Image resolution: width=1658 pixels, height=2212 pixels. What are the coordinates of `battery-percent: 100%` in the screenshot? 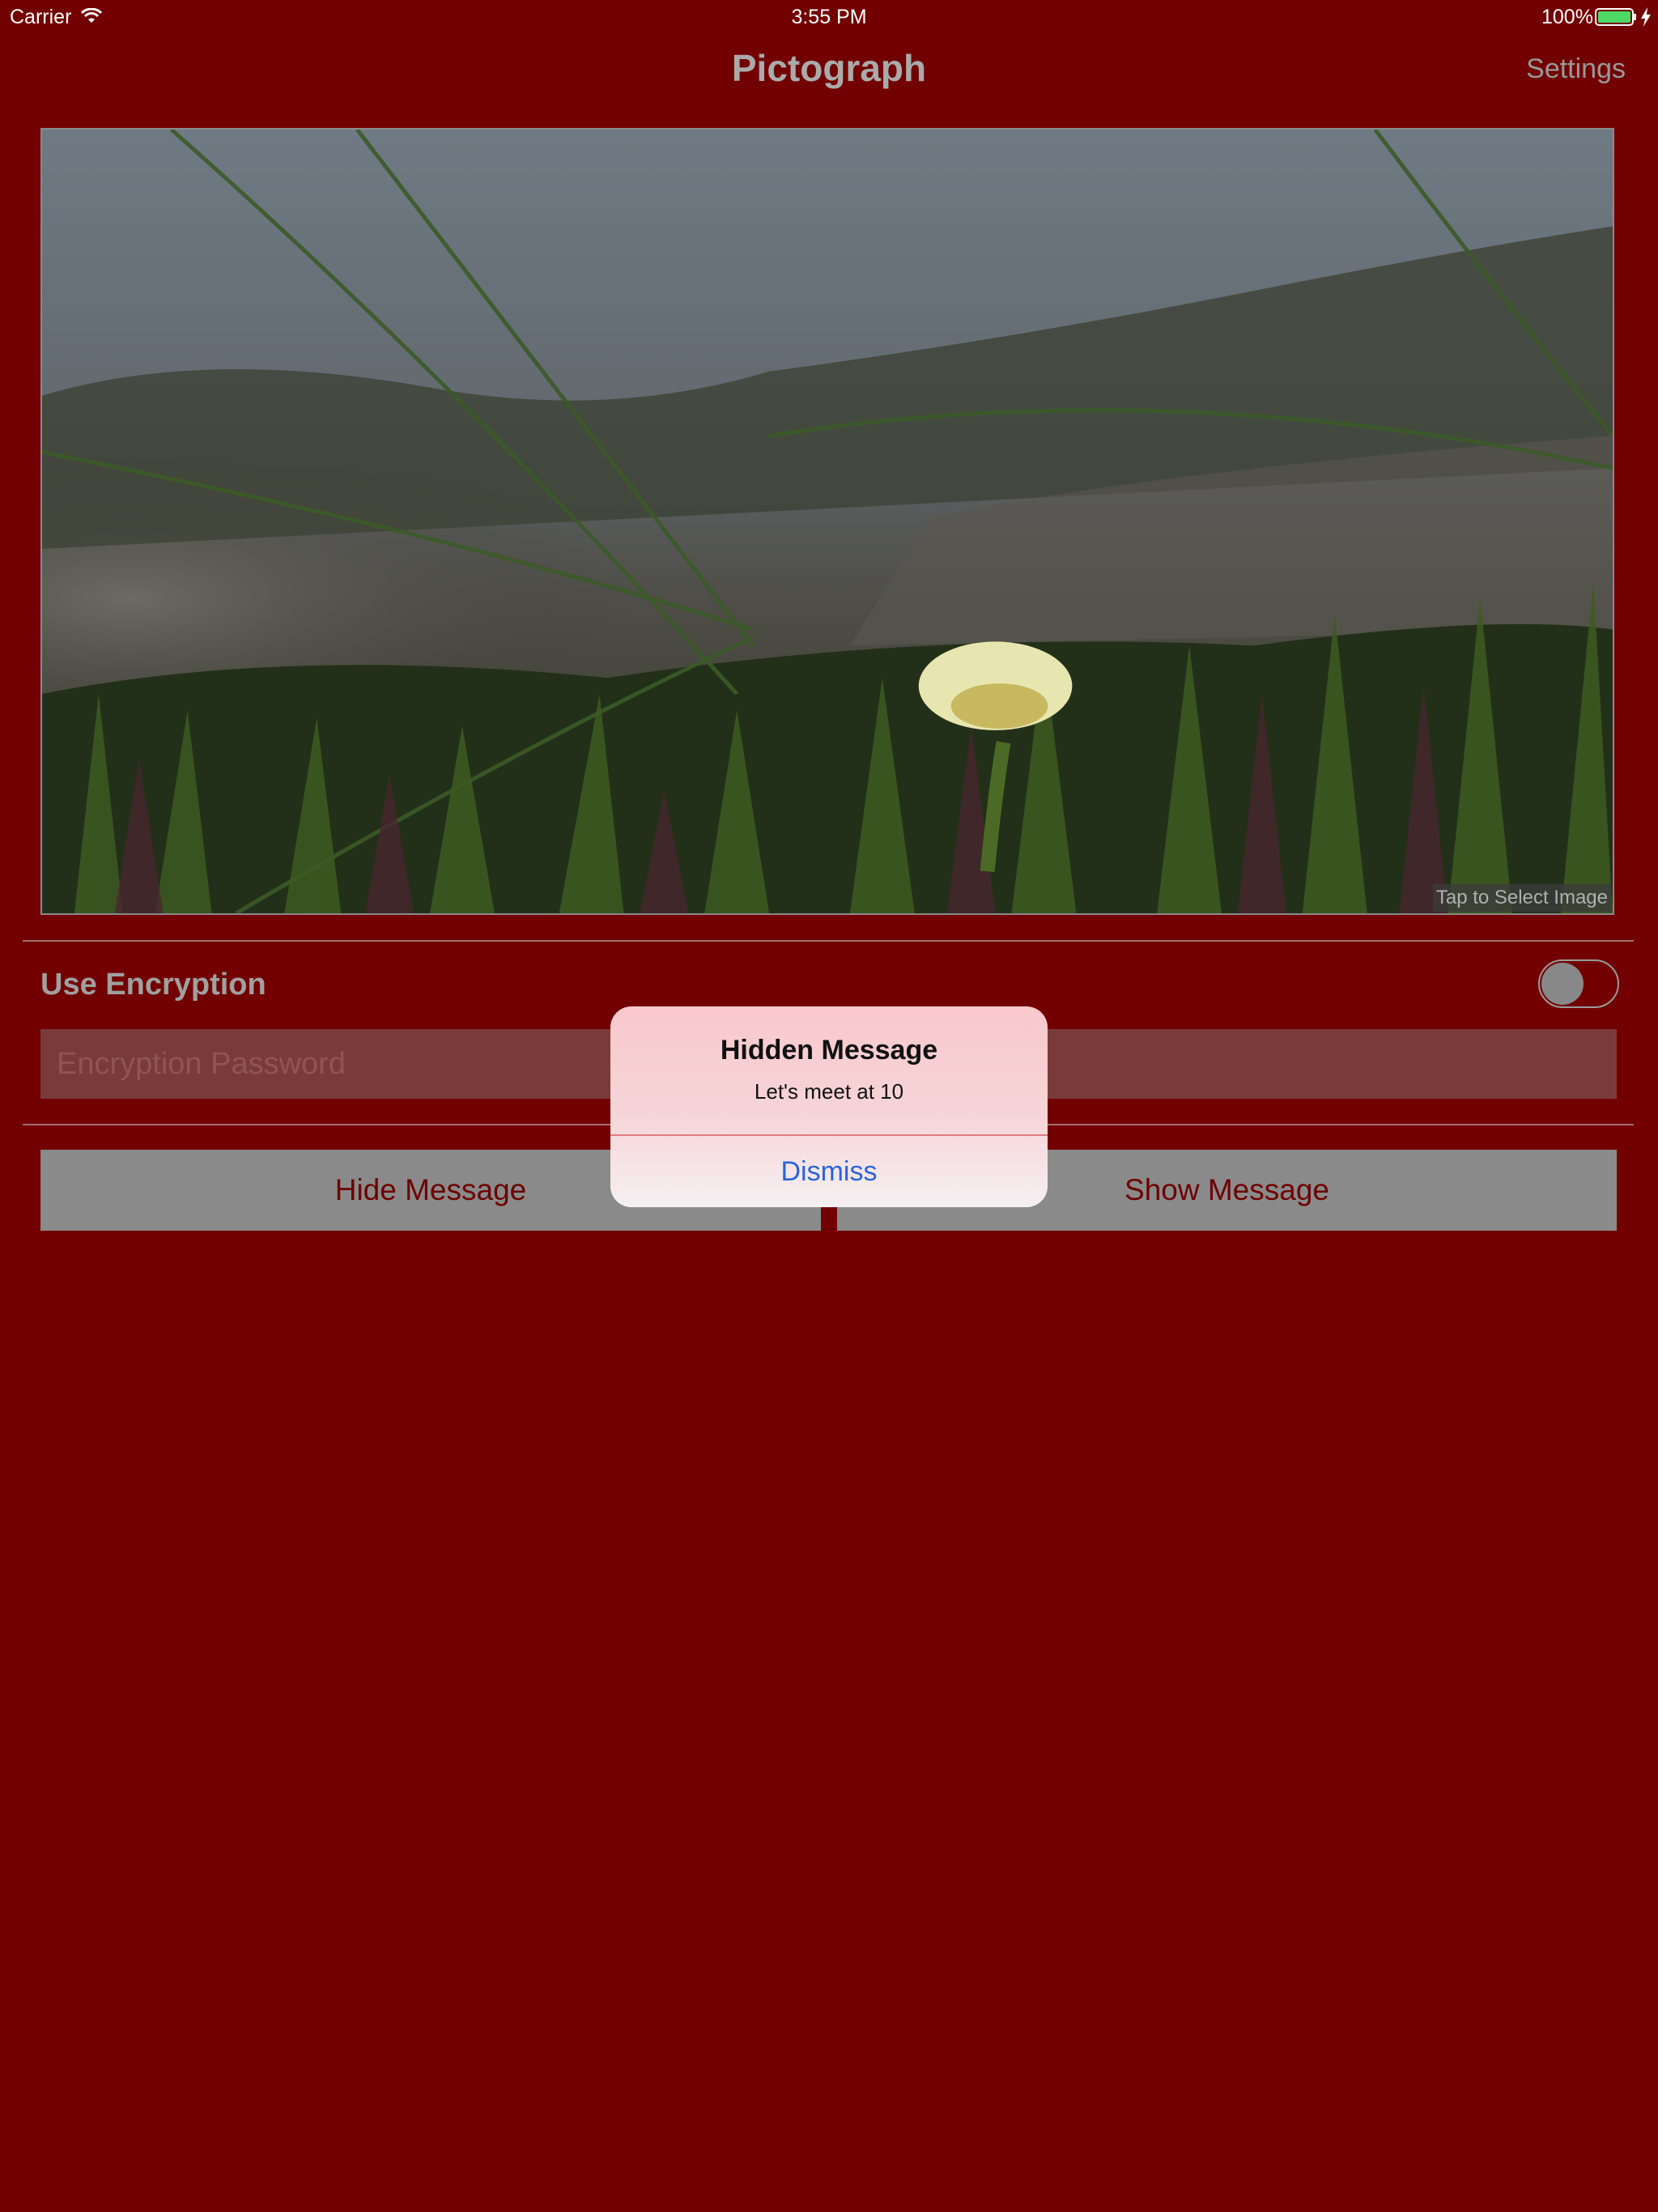 It's located at (1567, 17).